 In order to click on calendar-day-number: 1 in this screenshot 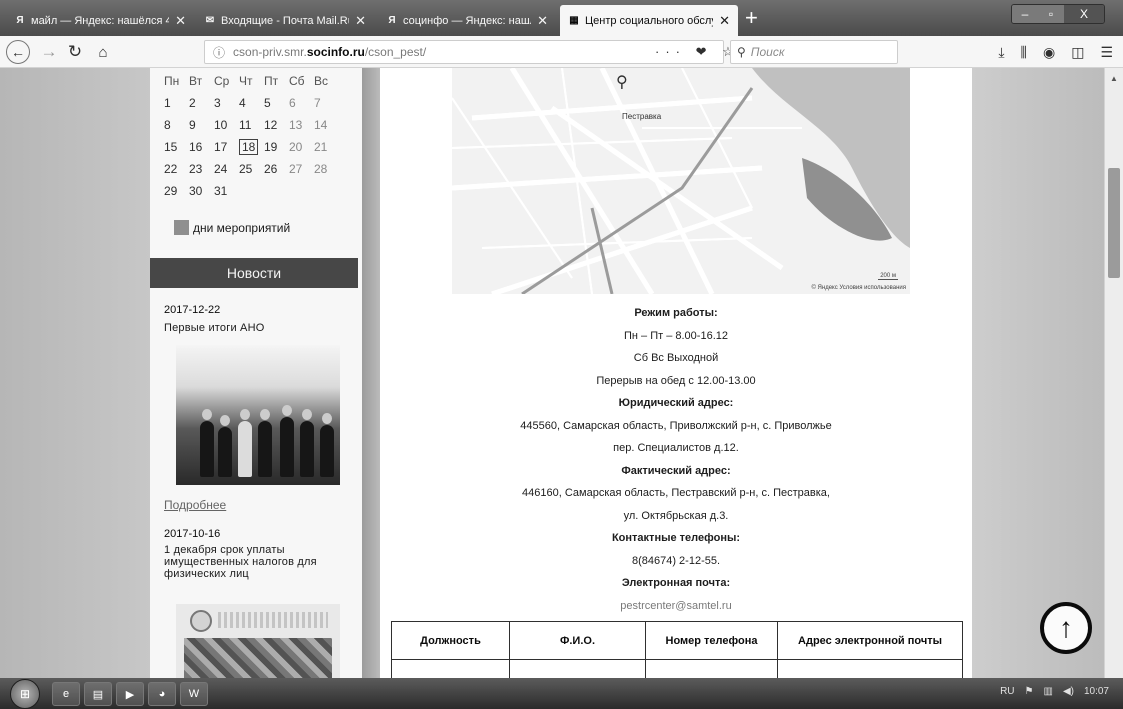, I will do `click(167, 103)`.